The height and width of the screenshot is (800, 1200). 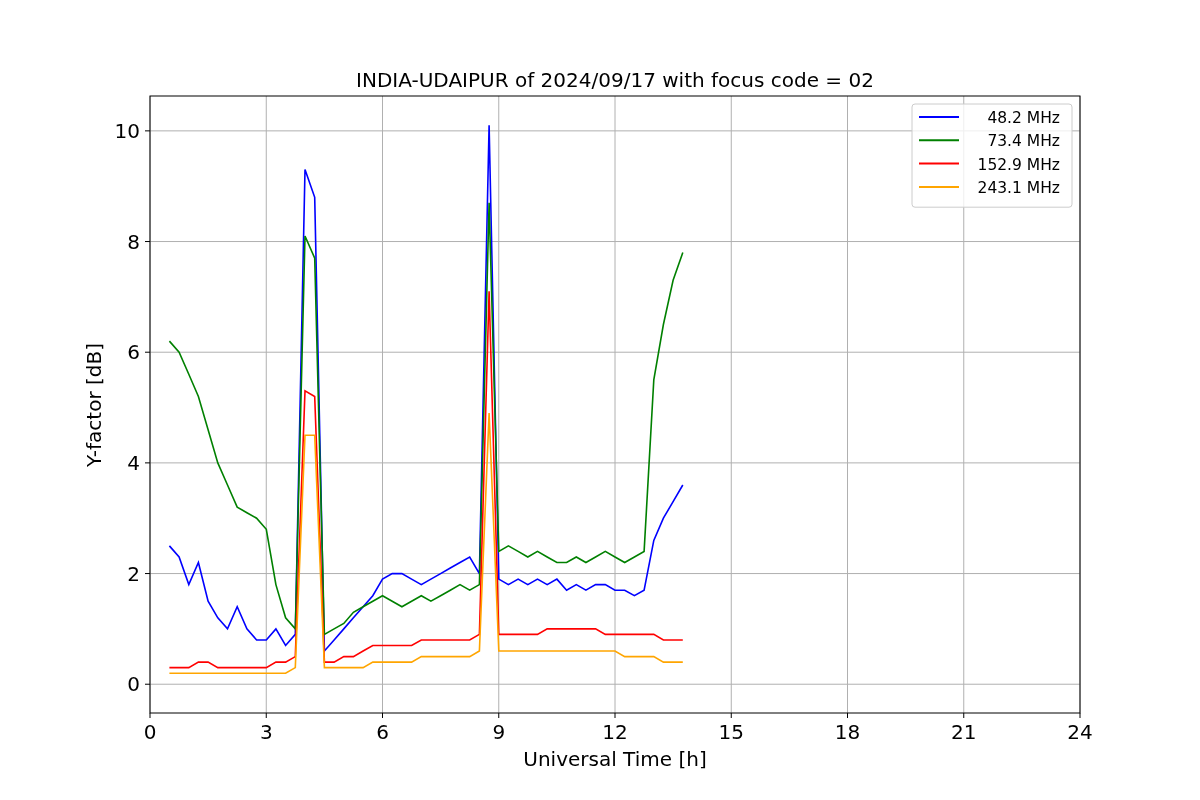 I want to click on y-tick-label: 10, so click(x=127, y=130).